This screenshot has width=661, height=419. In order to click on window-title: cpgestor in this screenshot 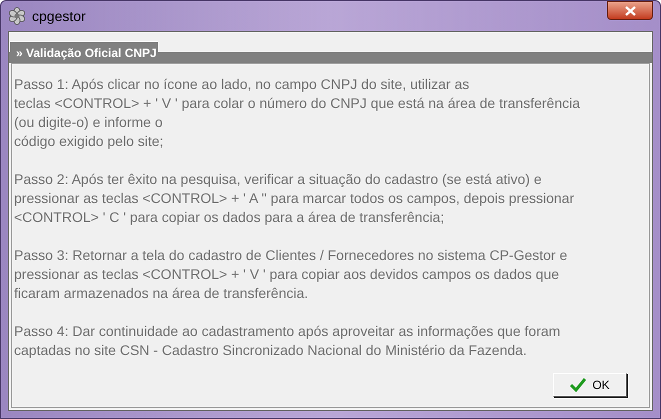, I will do `click(59, 16)`.